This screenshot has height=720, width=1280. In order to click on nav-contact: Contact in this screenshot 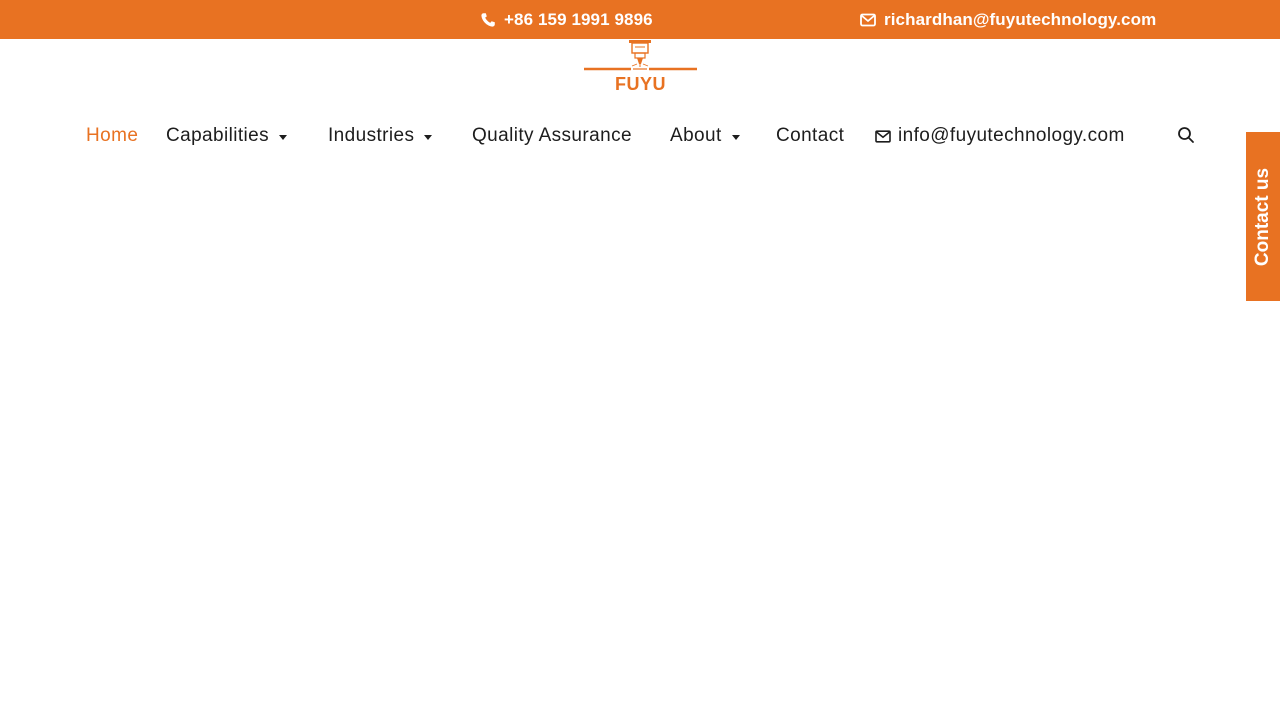, I will do `click(810, 136)`.